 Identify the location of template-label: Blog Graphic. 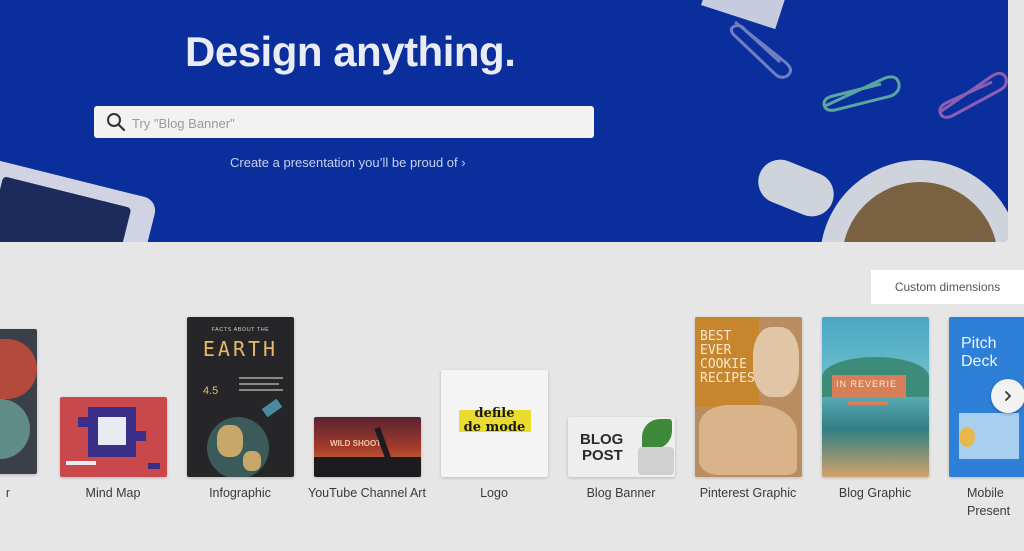
(875, 493).